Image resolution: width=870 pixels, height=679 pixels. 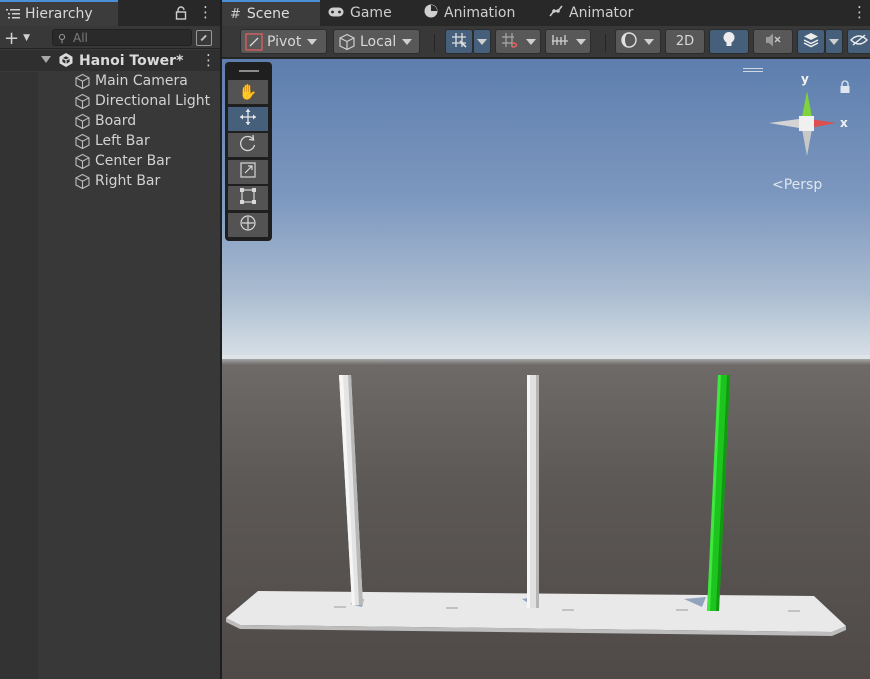 I want to click on create-button: + ▼, so click(x=21, y=38).